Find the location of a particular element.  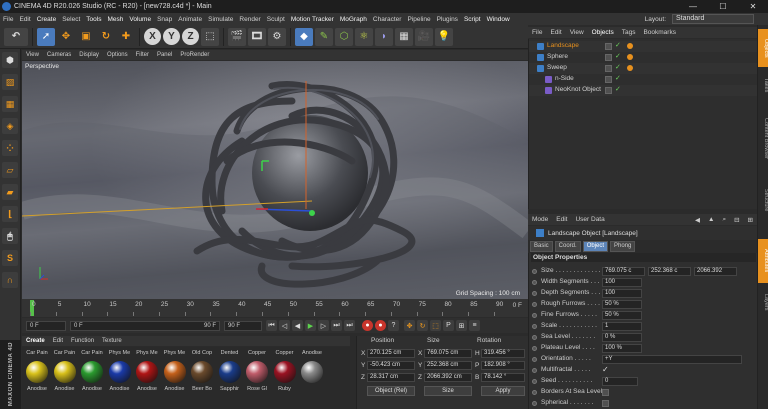

property-value-input: 0 % is located at coordinates (622, 337).